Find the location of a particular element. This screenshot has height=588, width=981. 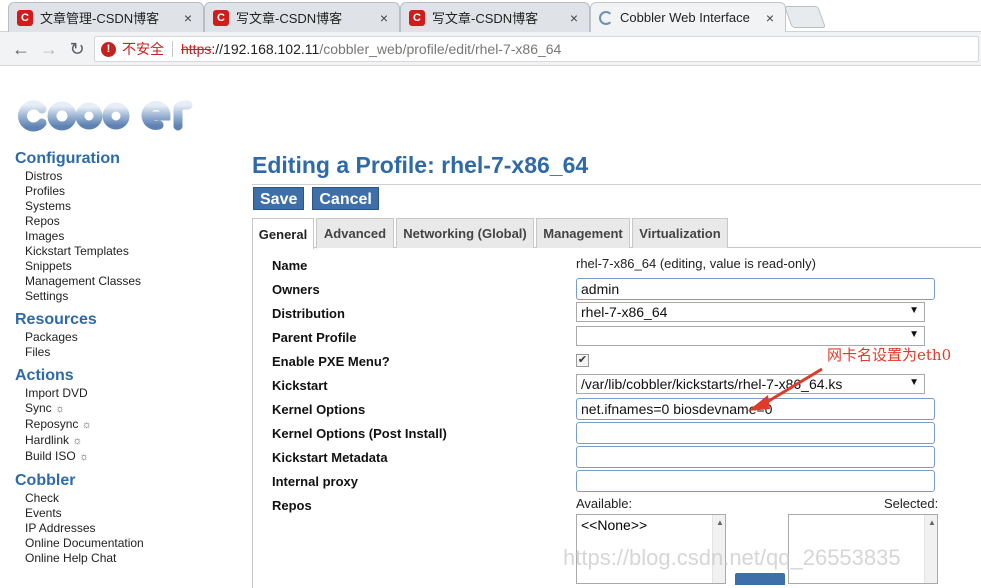

tab-management: Management is located at coordinates (583, 233).